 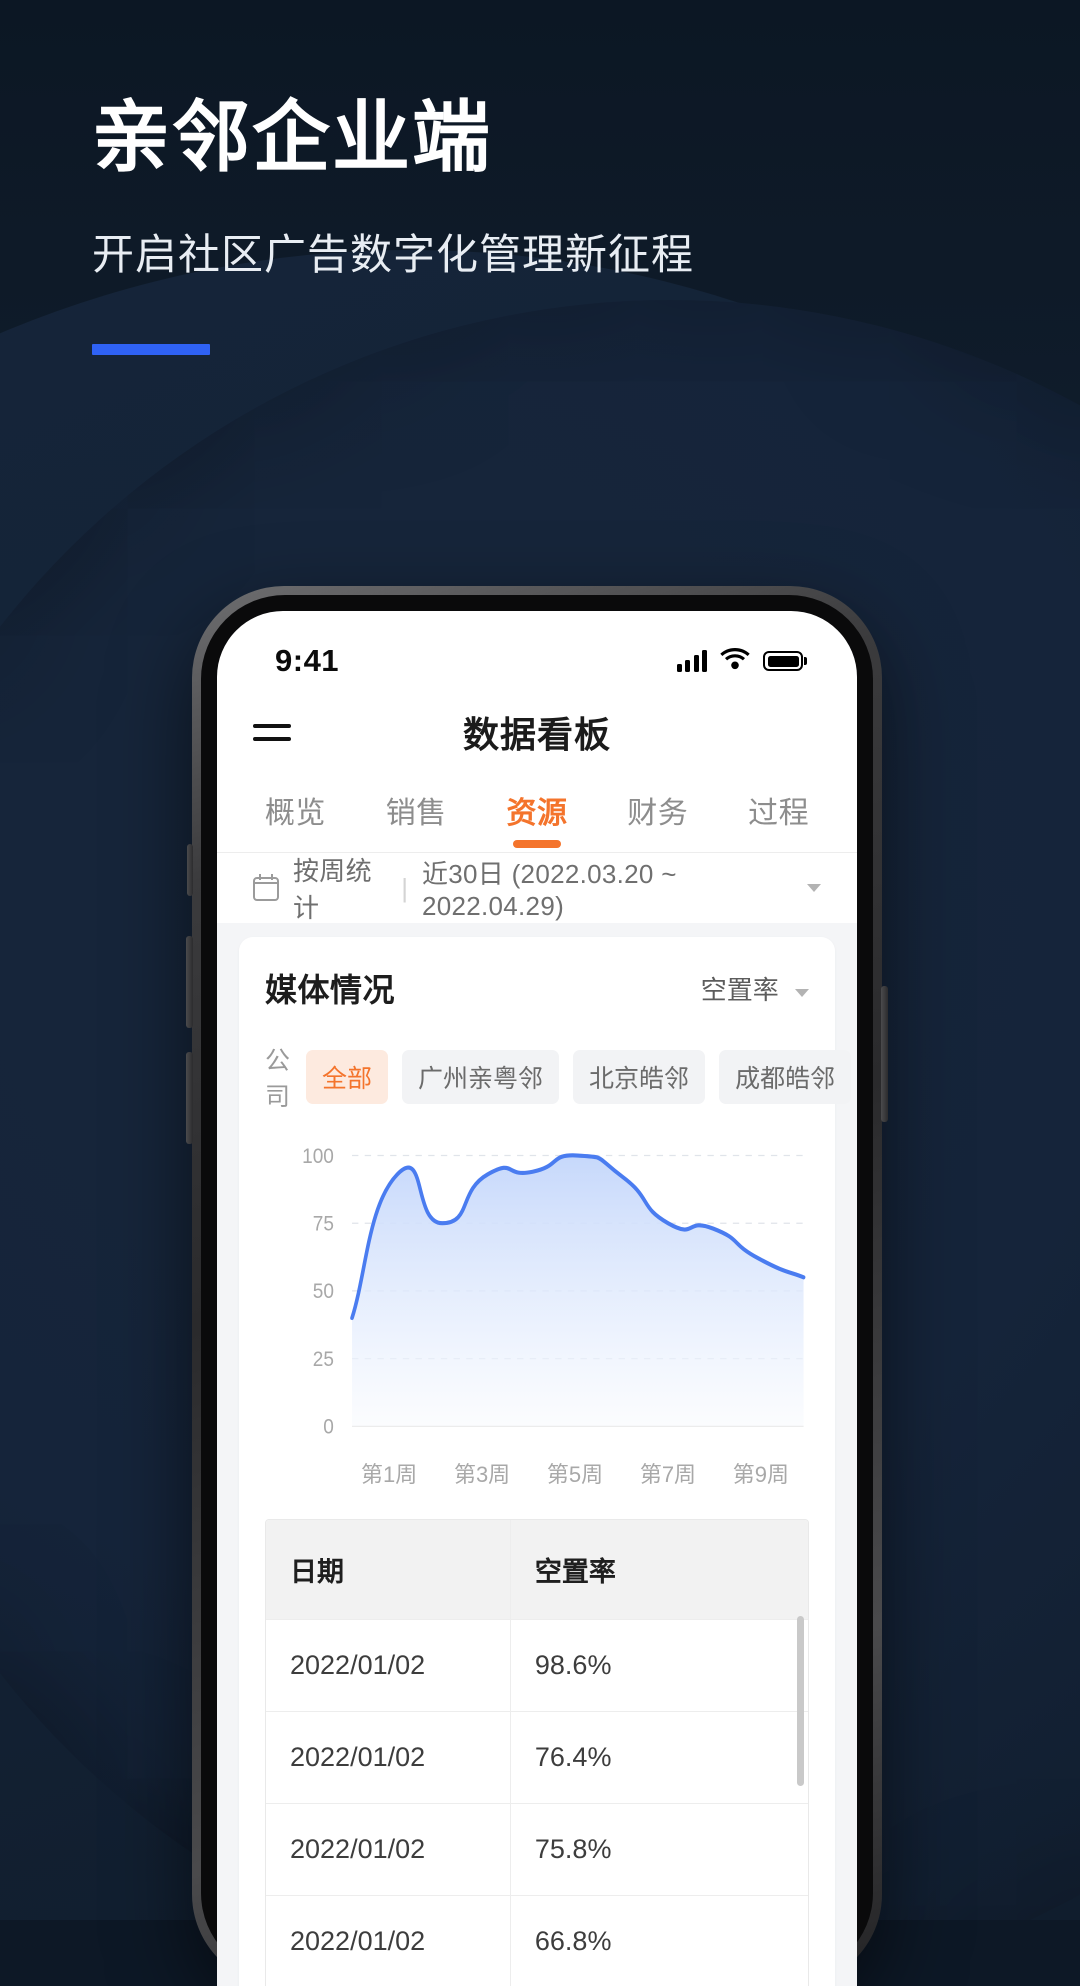 What do you see at coordinates (657, 820) in the screenshot?
I see `tab-finance: 财务` at bounding box center [657, 820].